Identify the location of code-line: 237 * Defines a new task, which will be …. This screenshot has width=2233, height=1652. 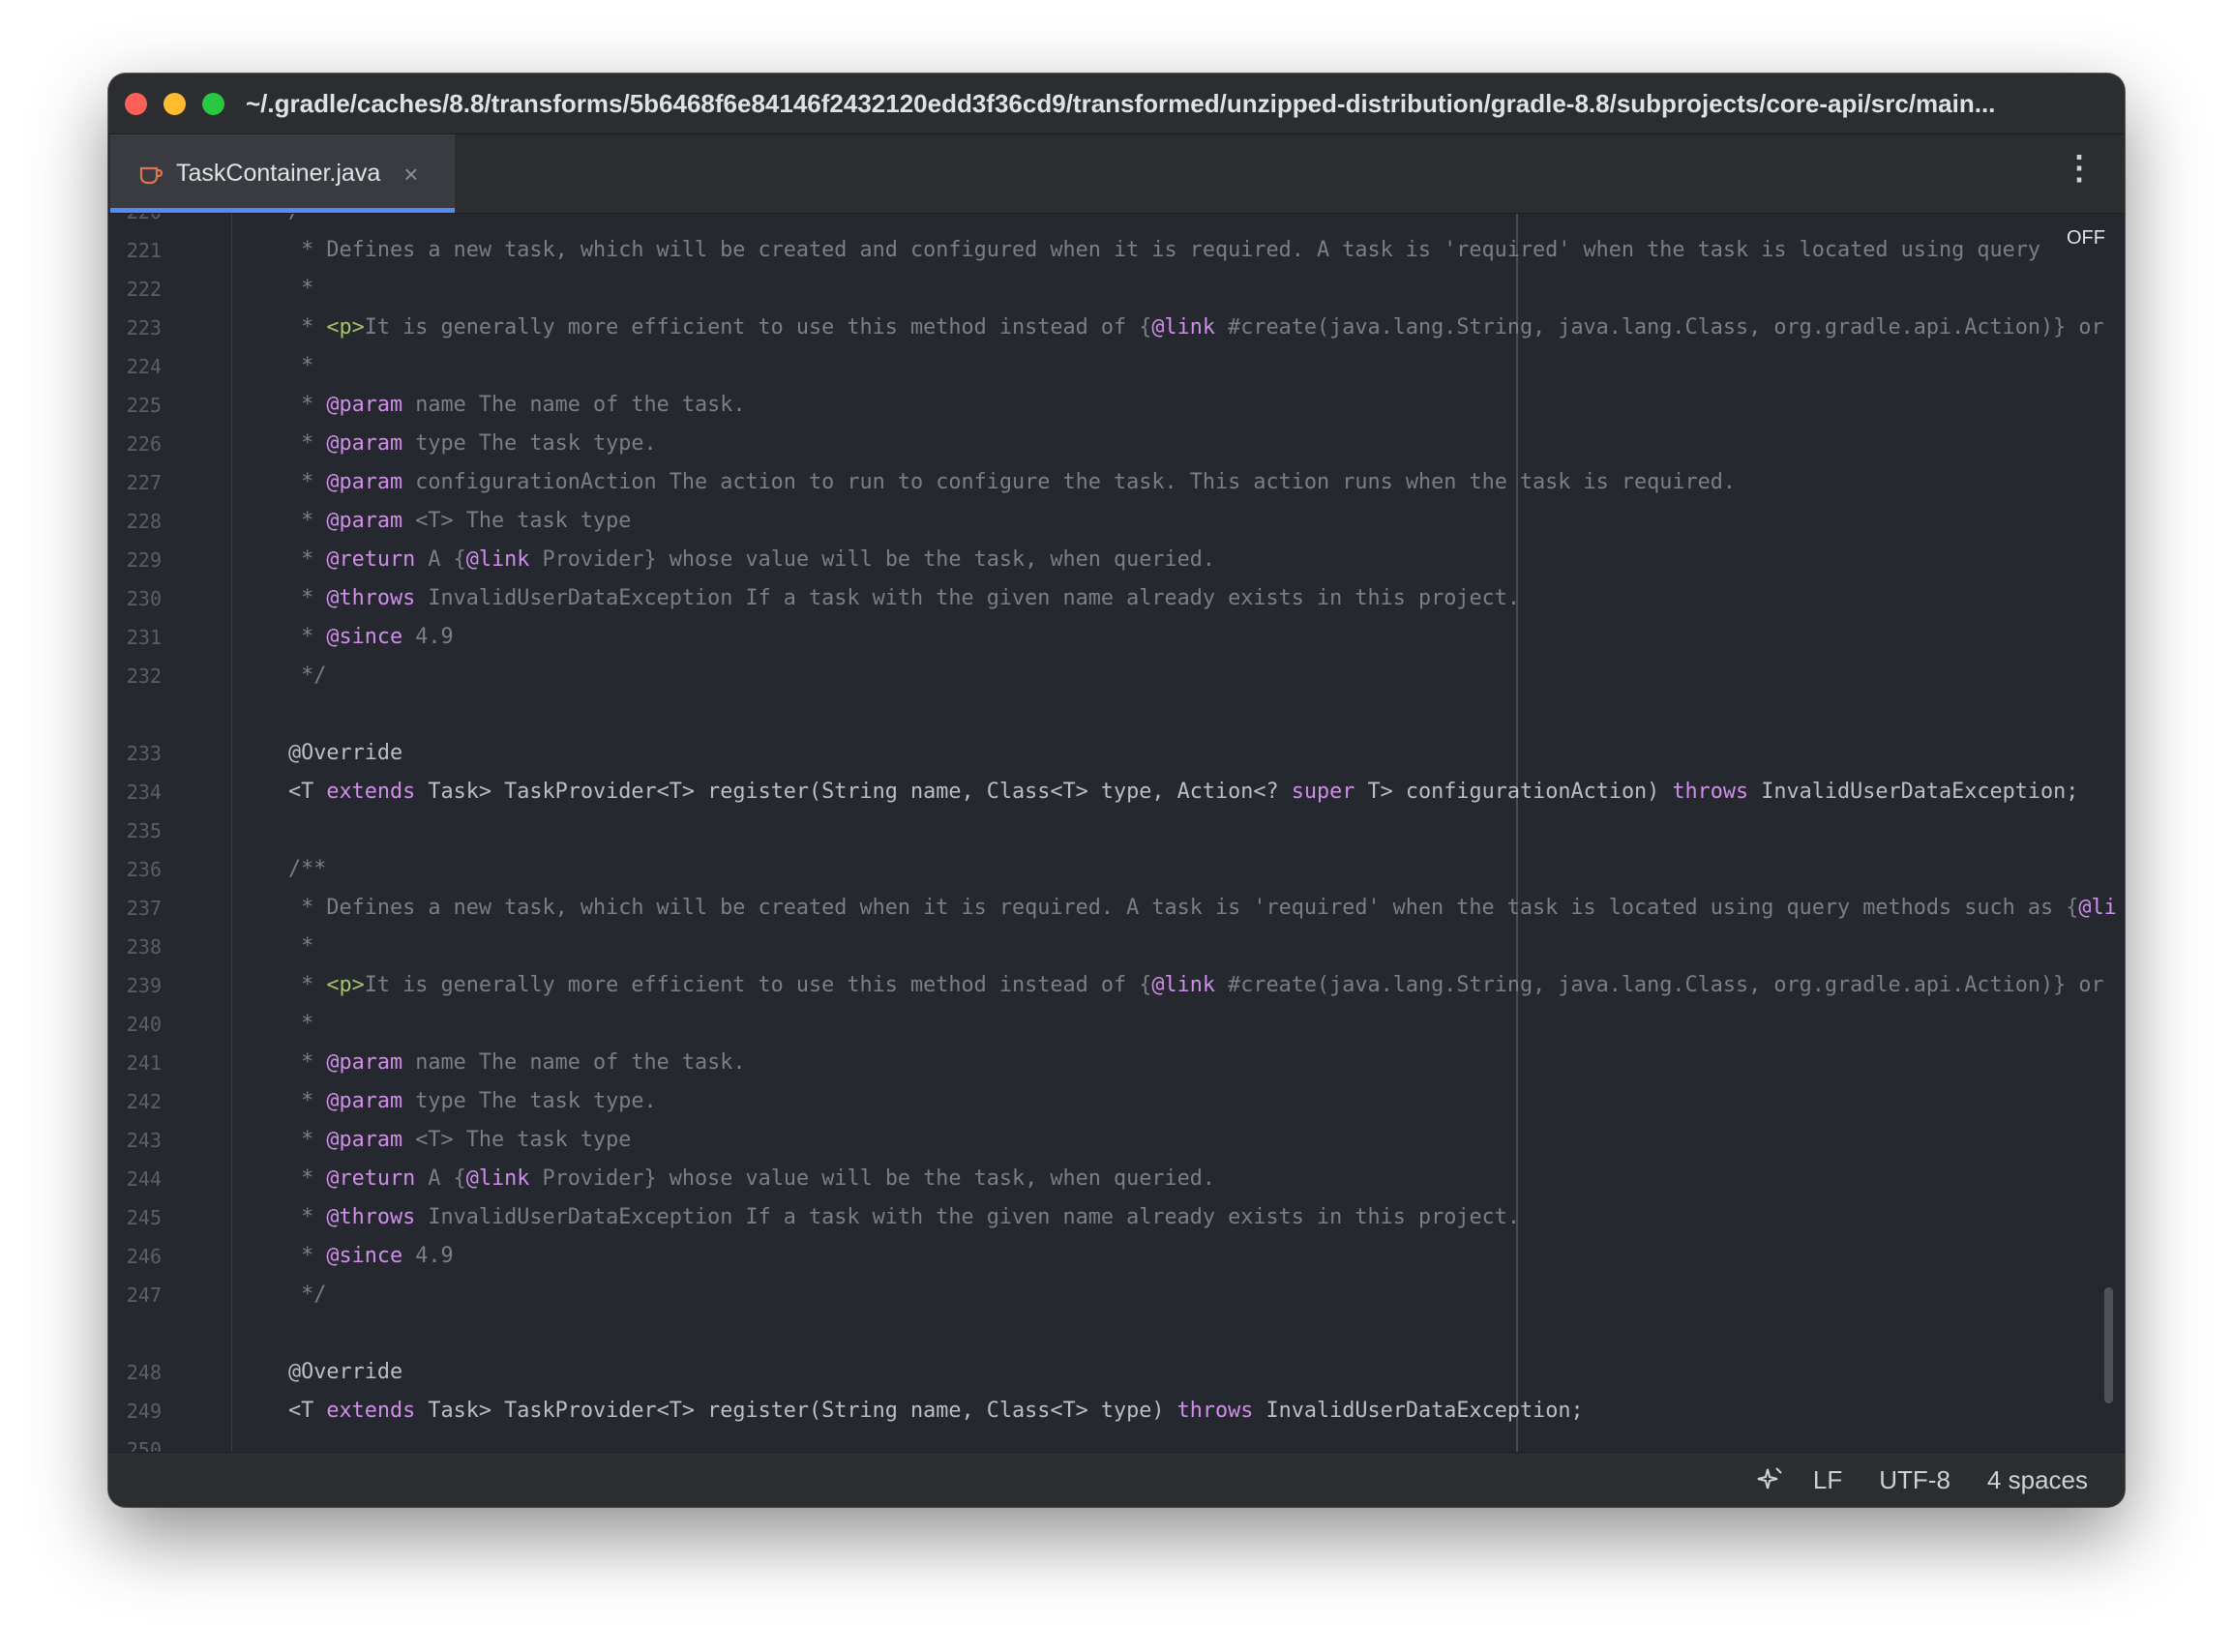
(1116, 908).